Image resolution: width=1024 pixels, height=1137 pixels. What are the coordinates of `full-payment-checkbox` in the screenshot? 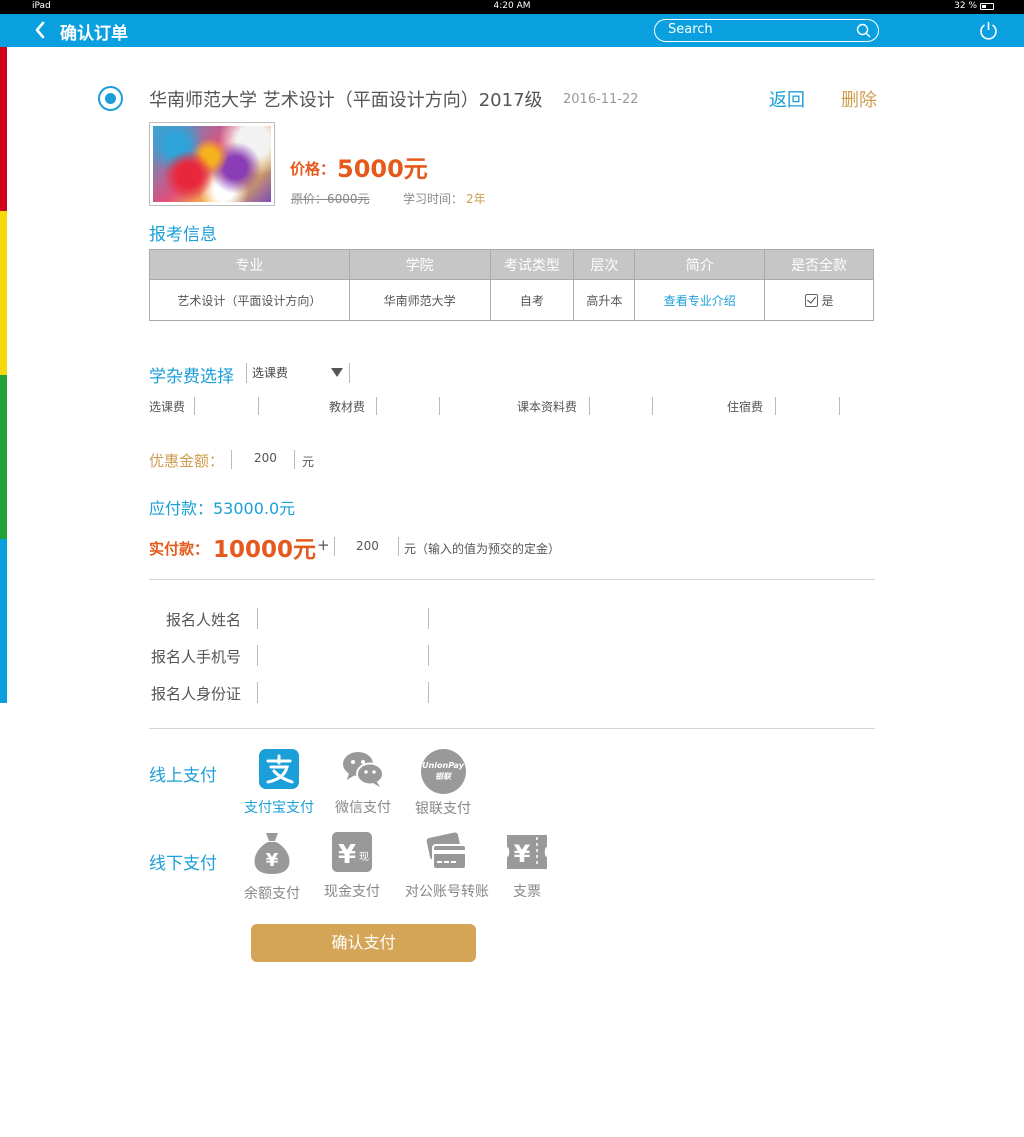 It's located at (811, 300).